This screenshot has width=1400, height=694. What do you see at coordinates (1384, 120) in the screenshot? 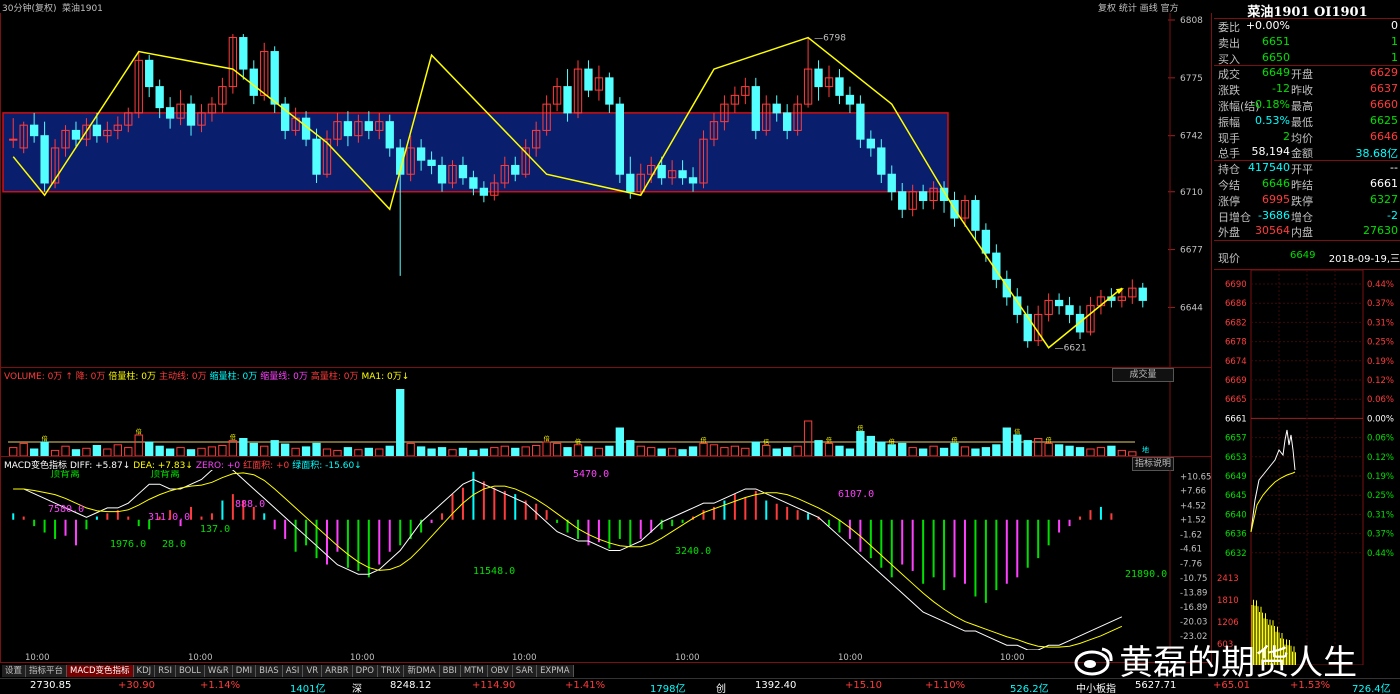
I see `quote-row-value2: 6625` at bounding box center [1384, 120].